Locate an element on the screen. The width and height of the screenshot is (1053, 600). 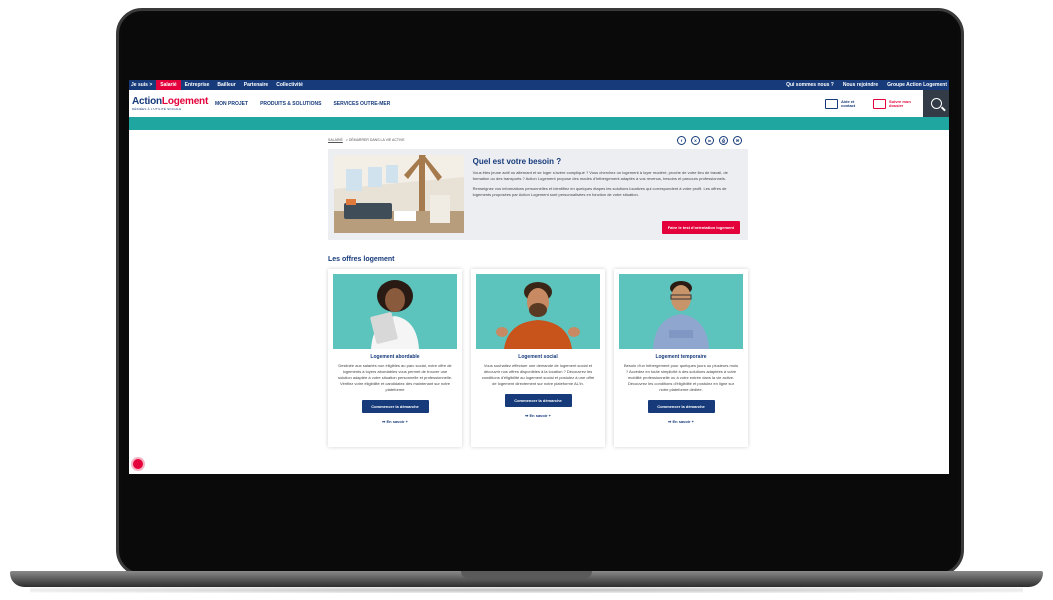
living-room-image is located at coordinates (399, 194).